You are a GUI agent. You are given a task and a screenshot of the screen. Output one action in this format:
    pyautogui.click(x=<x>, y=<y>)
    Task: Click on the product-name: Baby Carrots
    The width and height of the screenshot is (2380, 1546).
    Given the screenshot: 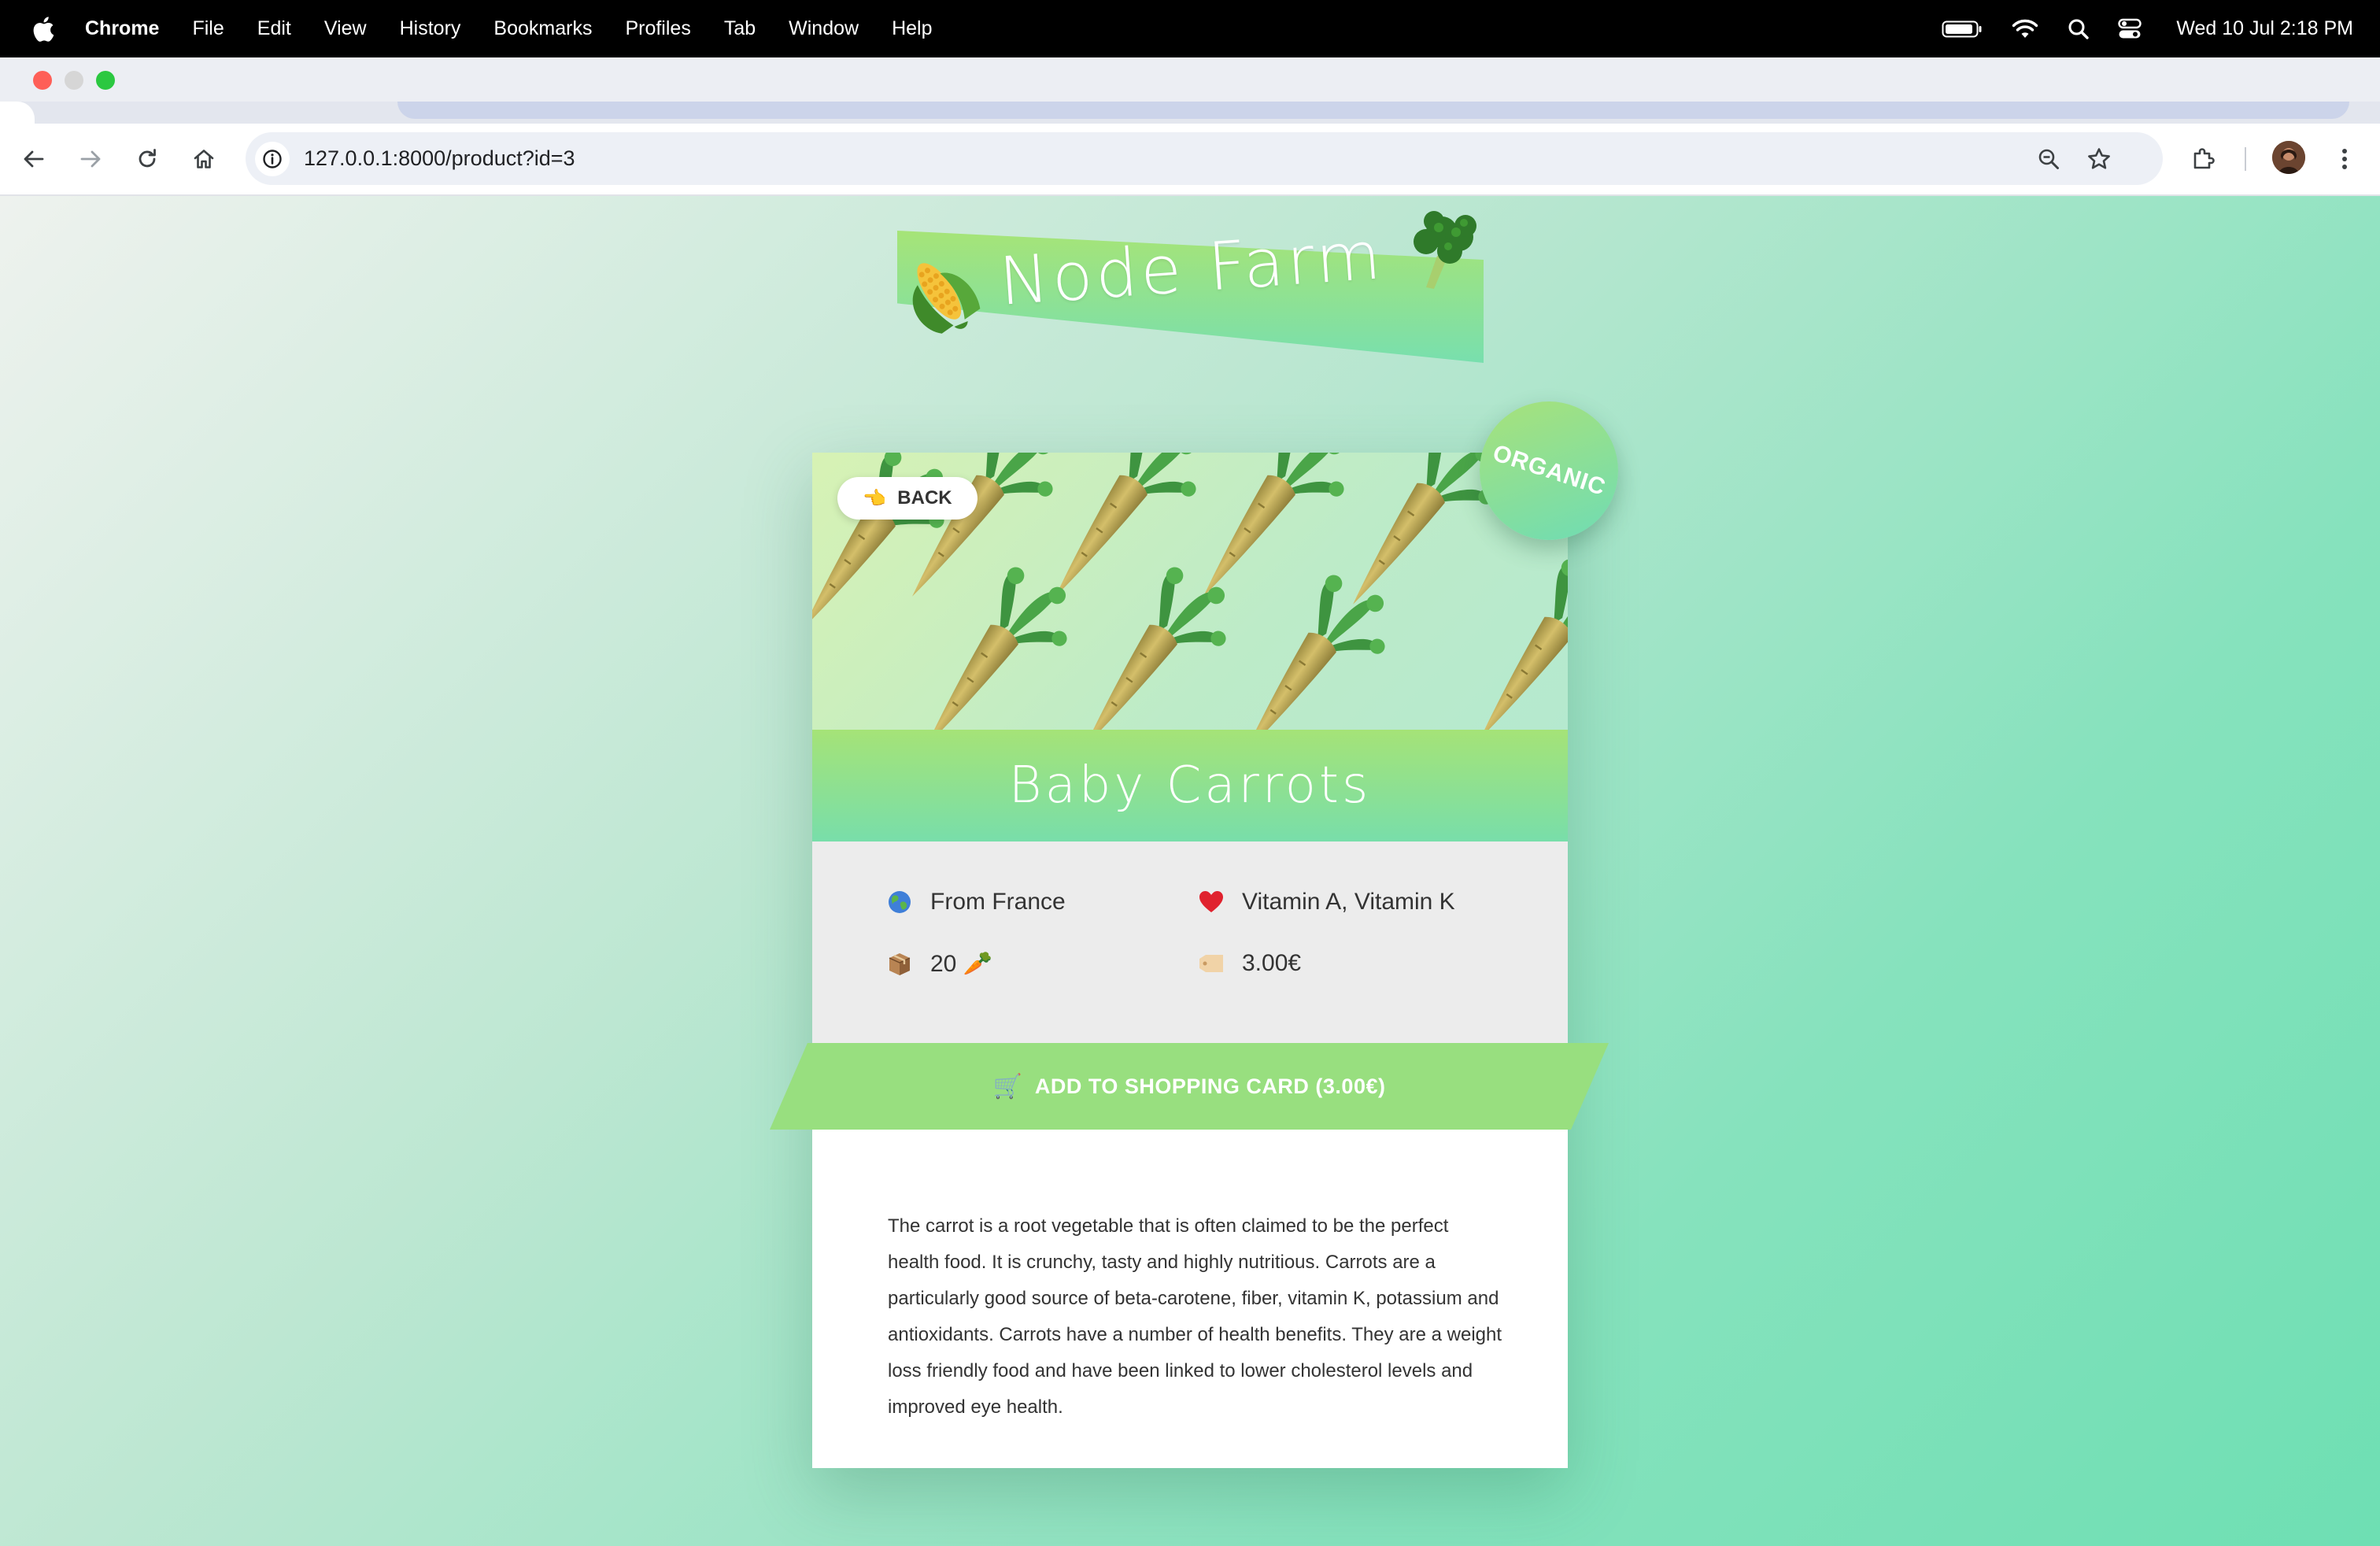 What is the action you would take?
    pyautogui.click(x=1190, y=785)
    